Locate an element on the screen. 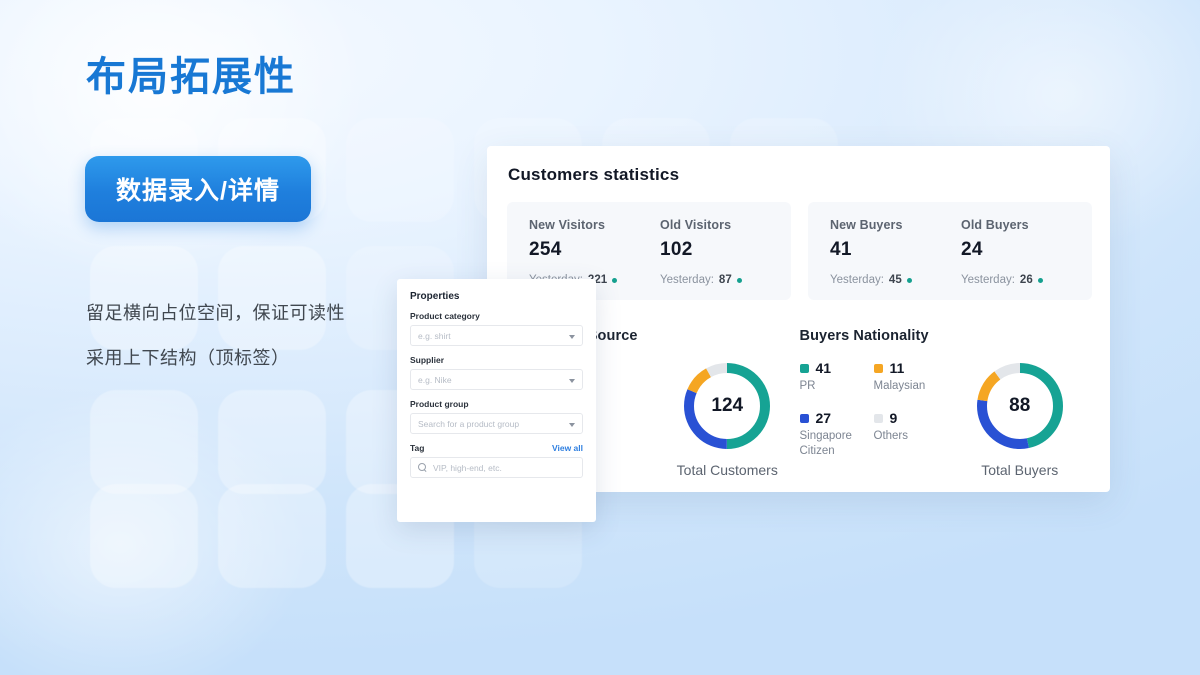  page-title: 布局拓展性 is located at coordinates (191, 77).